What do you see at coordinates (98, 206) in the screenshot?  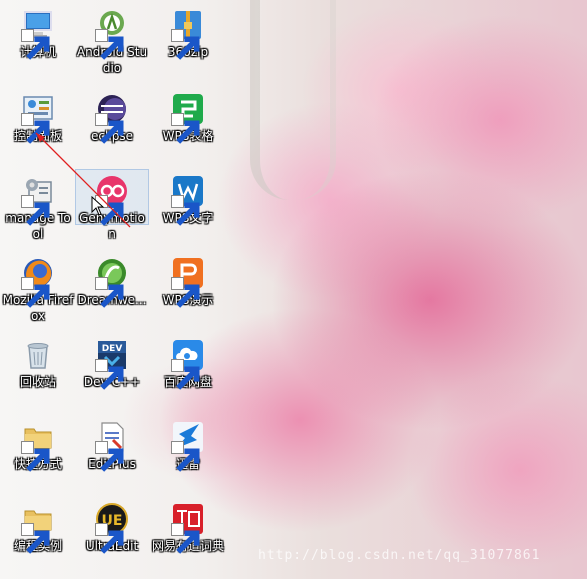 I see `mouse-cursor-icon` at bounding box center [98, 206].